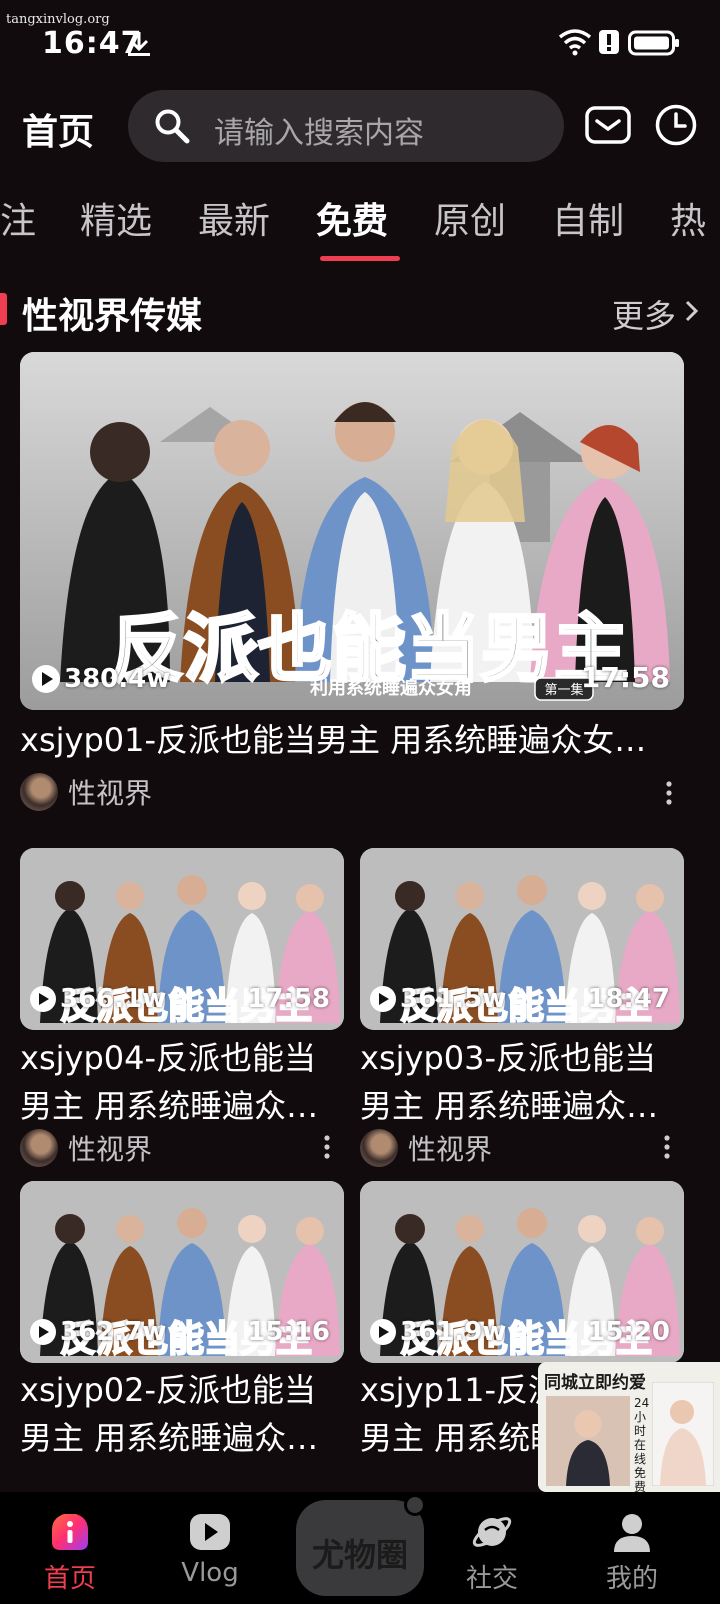  I want to click on ad-title: 同城立即约爱, so click(595, 1383).